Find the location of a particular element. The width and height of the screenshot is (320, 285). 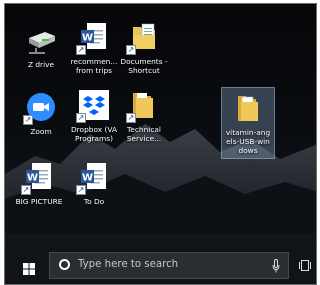

desktop-icon-label: Documents - Shortcut is located at coordinates (144, 66).